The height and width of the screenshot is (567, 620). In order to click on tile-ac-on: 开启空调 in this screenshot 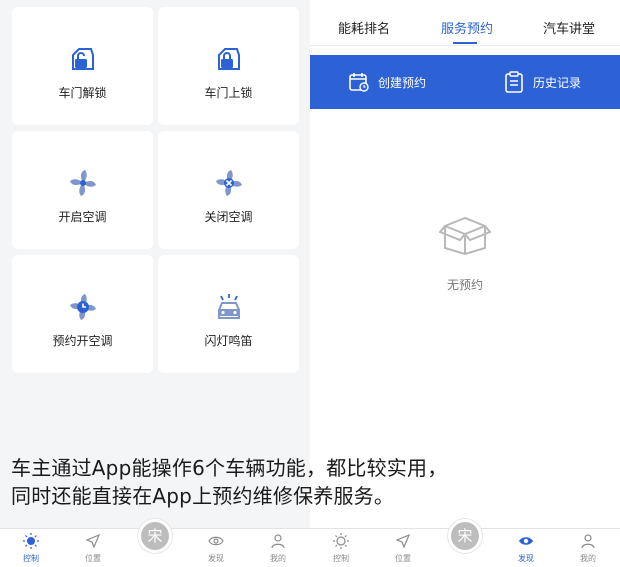, I will do `click(82, 190)`.